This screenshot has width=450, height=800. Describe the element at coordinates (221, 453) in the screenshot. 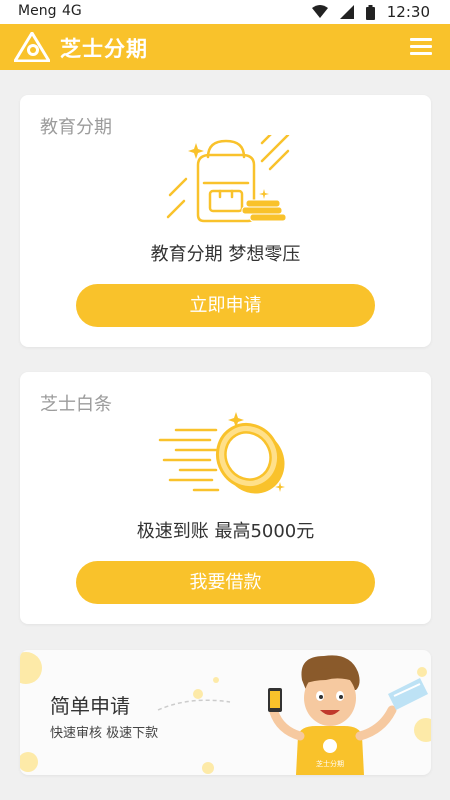

I see `coin-icon` at that location.